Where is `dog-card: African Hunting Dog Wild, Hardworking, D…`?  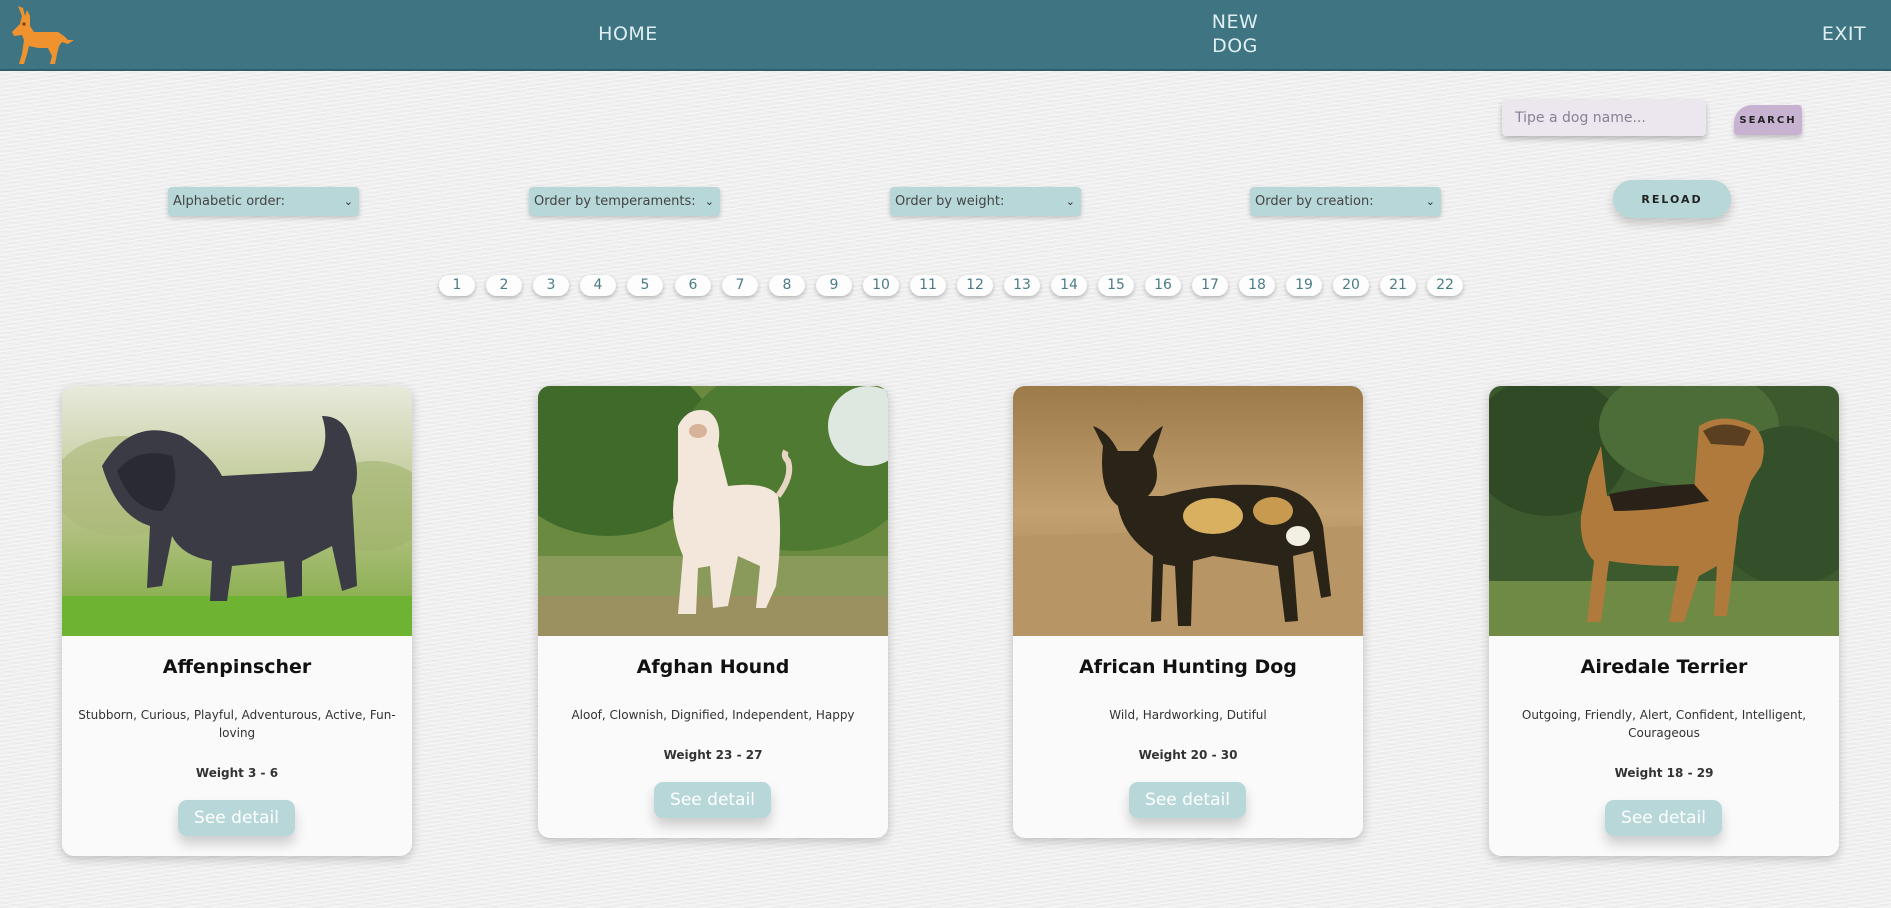
dog-card: African Hunting Dog Wild, Hardworking, D… is located at coordinates (1188, 612).